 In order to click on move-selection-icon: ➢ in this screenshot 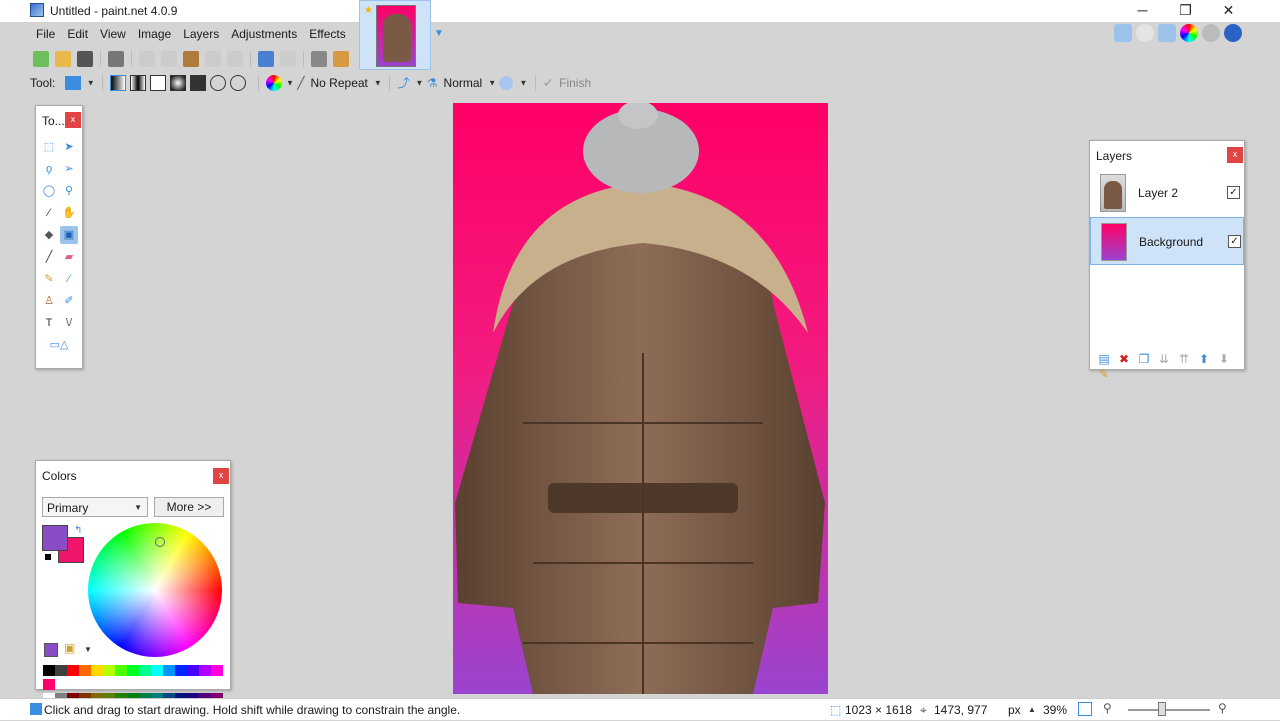, I will do `click(69, 169)`.